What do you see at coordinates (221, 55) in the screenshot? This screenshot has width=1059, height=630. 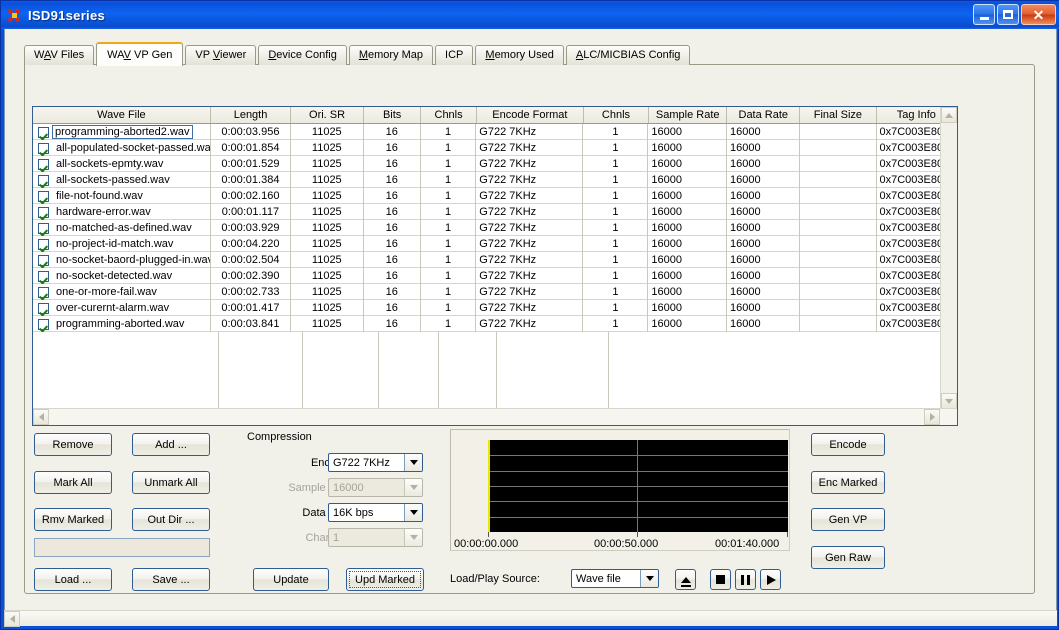 I see `tab-vp-viewer: VP Viewer` at bounding box center [221, 55].